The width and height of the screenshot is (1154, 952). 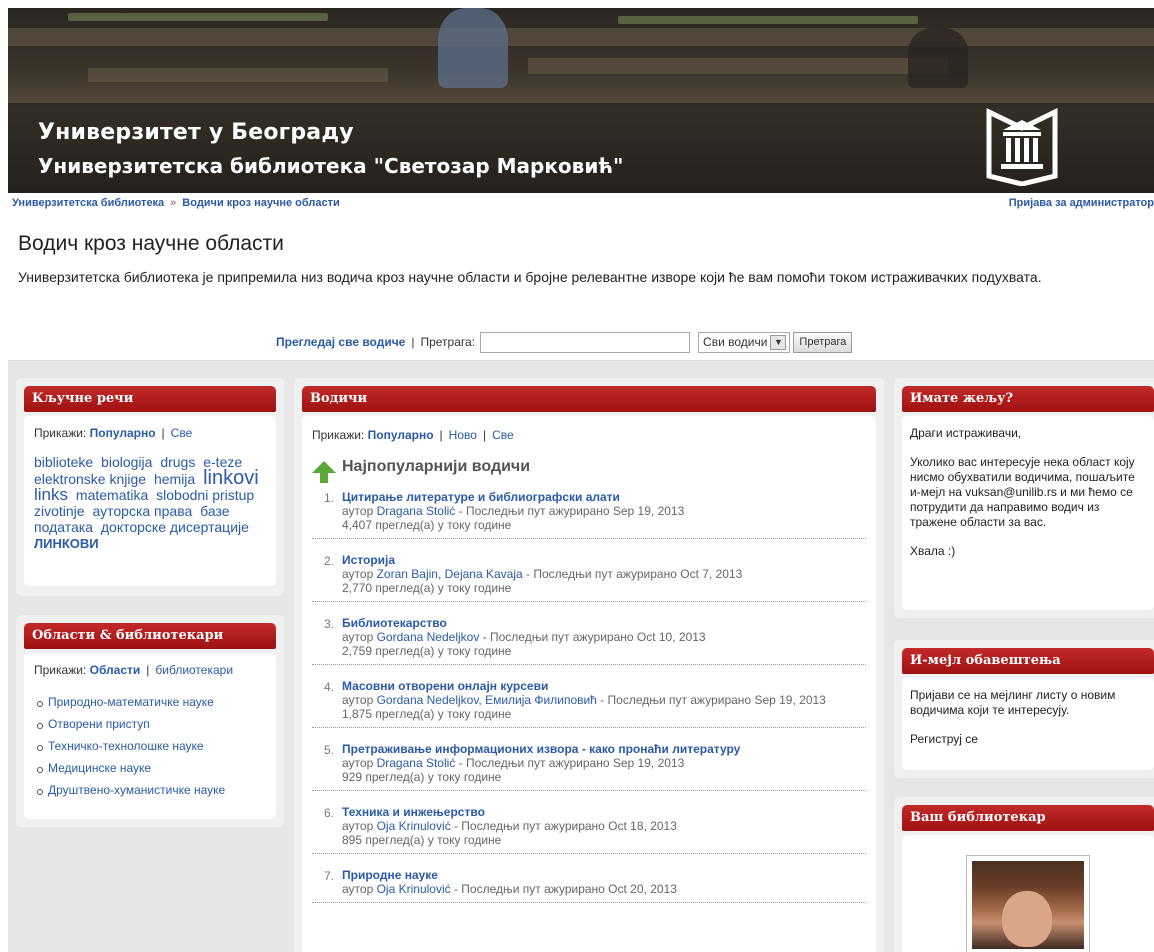 I want to click on search-scope-value: Сви водичи, so click(x=735, y=342).